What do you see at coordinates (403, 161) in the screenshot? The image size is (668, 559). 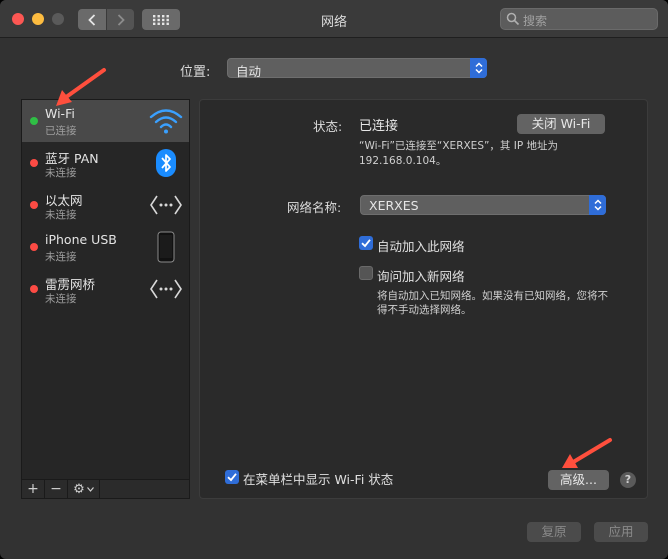 I see `status-description-line2: 192.168.0.104。` at bounding box center [403, 161].